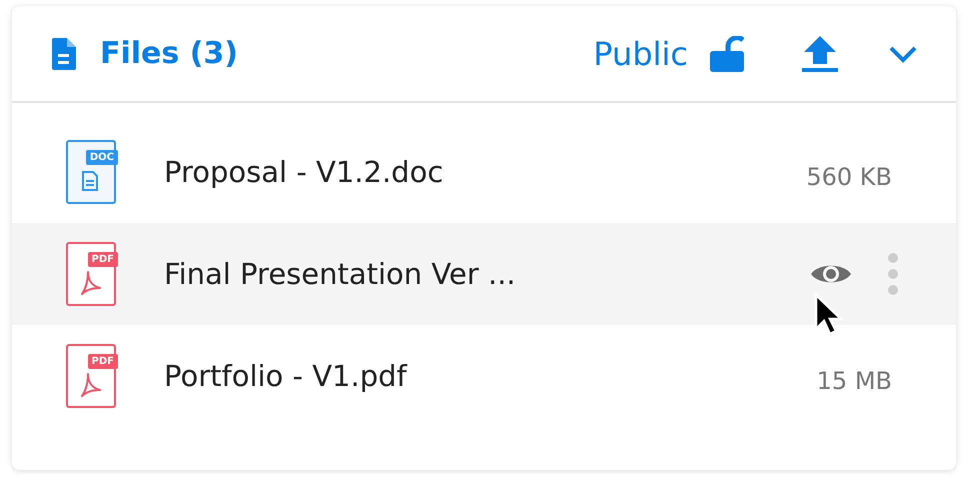 This screenshot has height=486, width=969. I want to click on doc-file-icon: DOC, so click(92, 172).